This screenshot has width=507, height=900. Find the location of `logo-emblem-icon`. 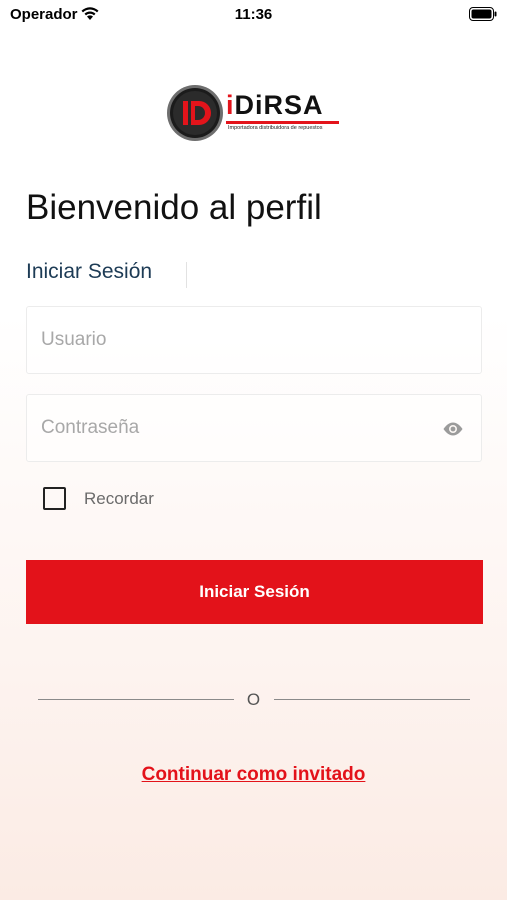

logo-emblem-icon is located at coordinates (195, 113).